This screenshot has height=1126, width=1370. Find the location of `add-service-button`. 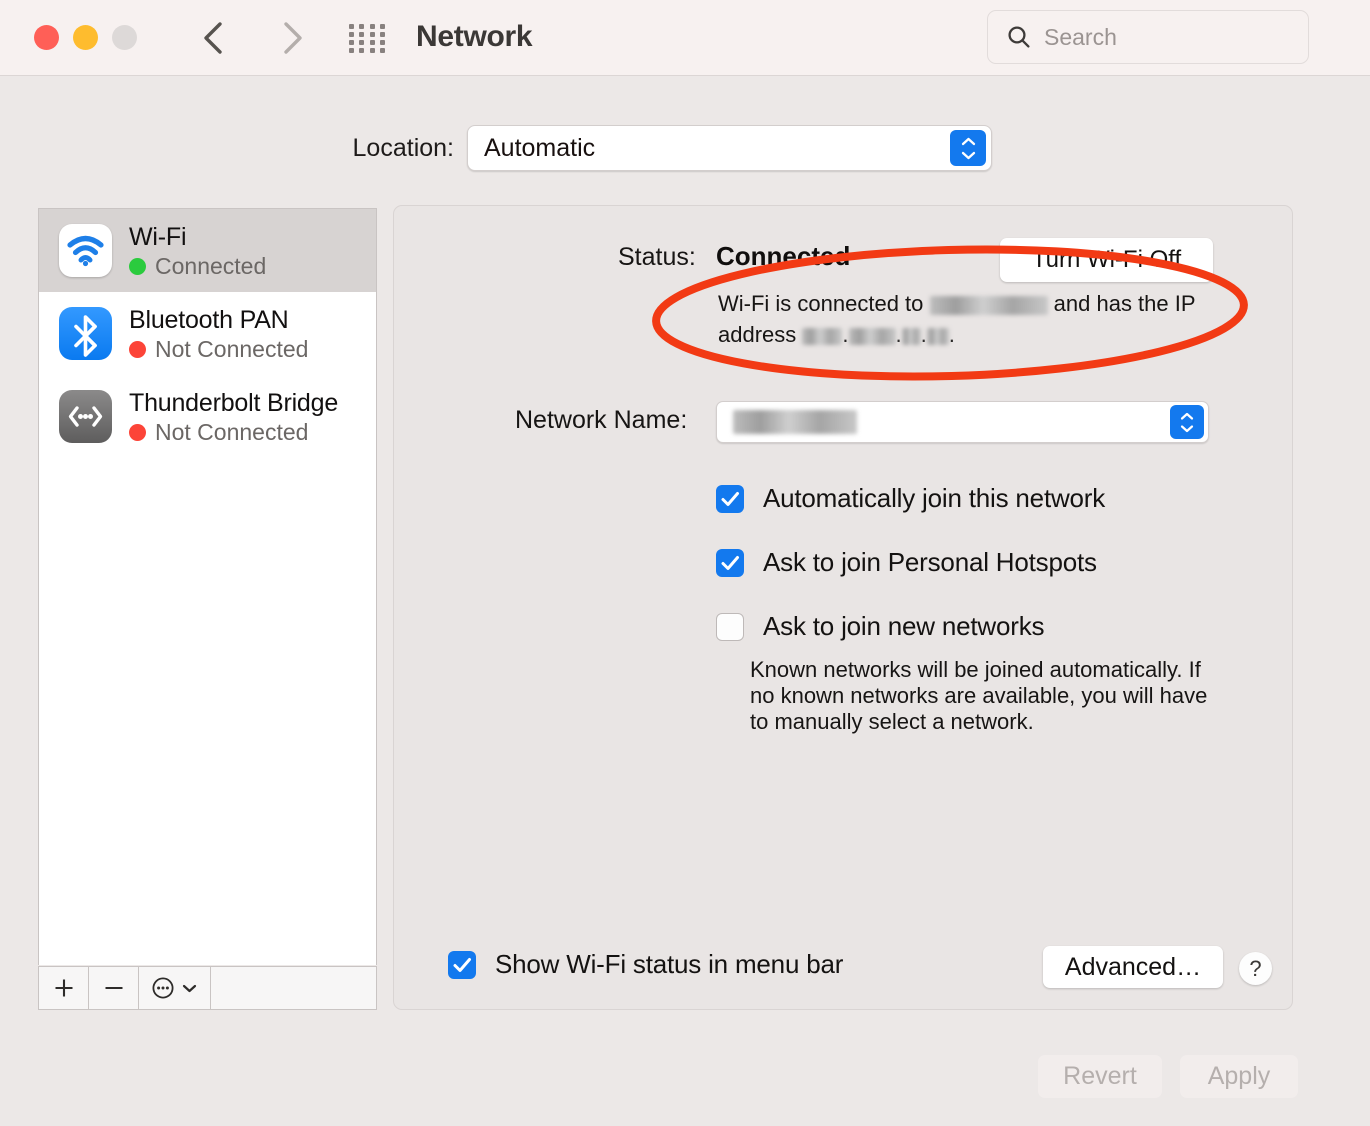

add-service-button is located at coordinates (64, 988).